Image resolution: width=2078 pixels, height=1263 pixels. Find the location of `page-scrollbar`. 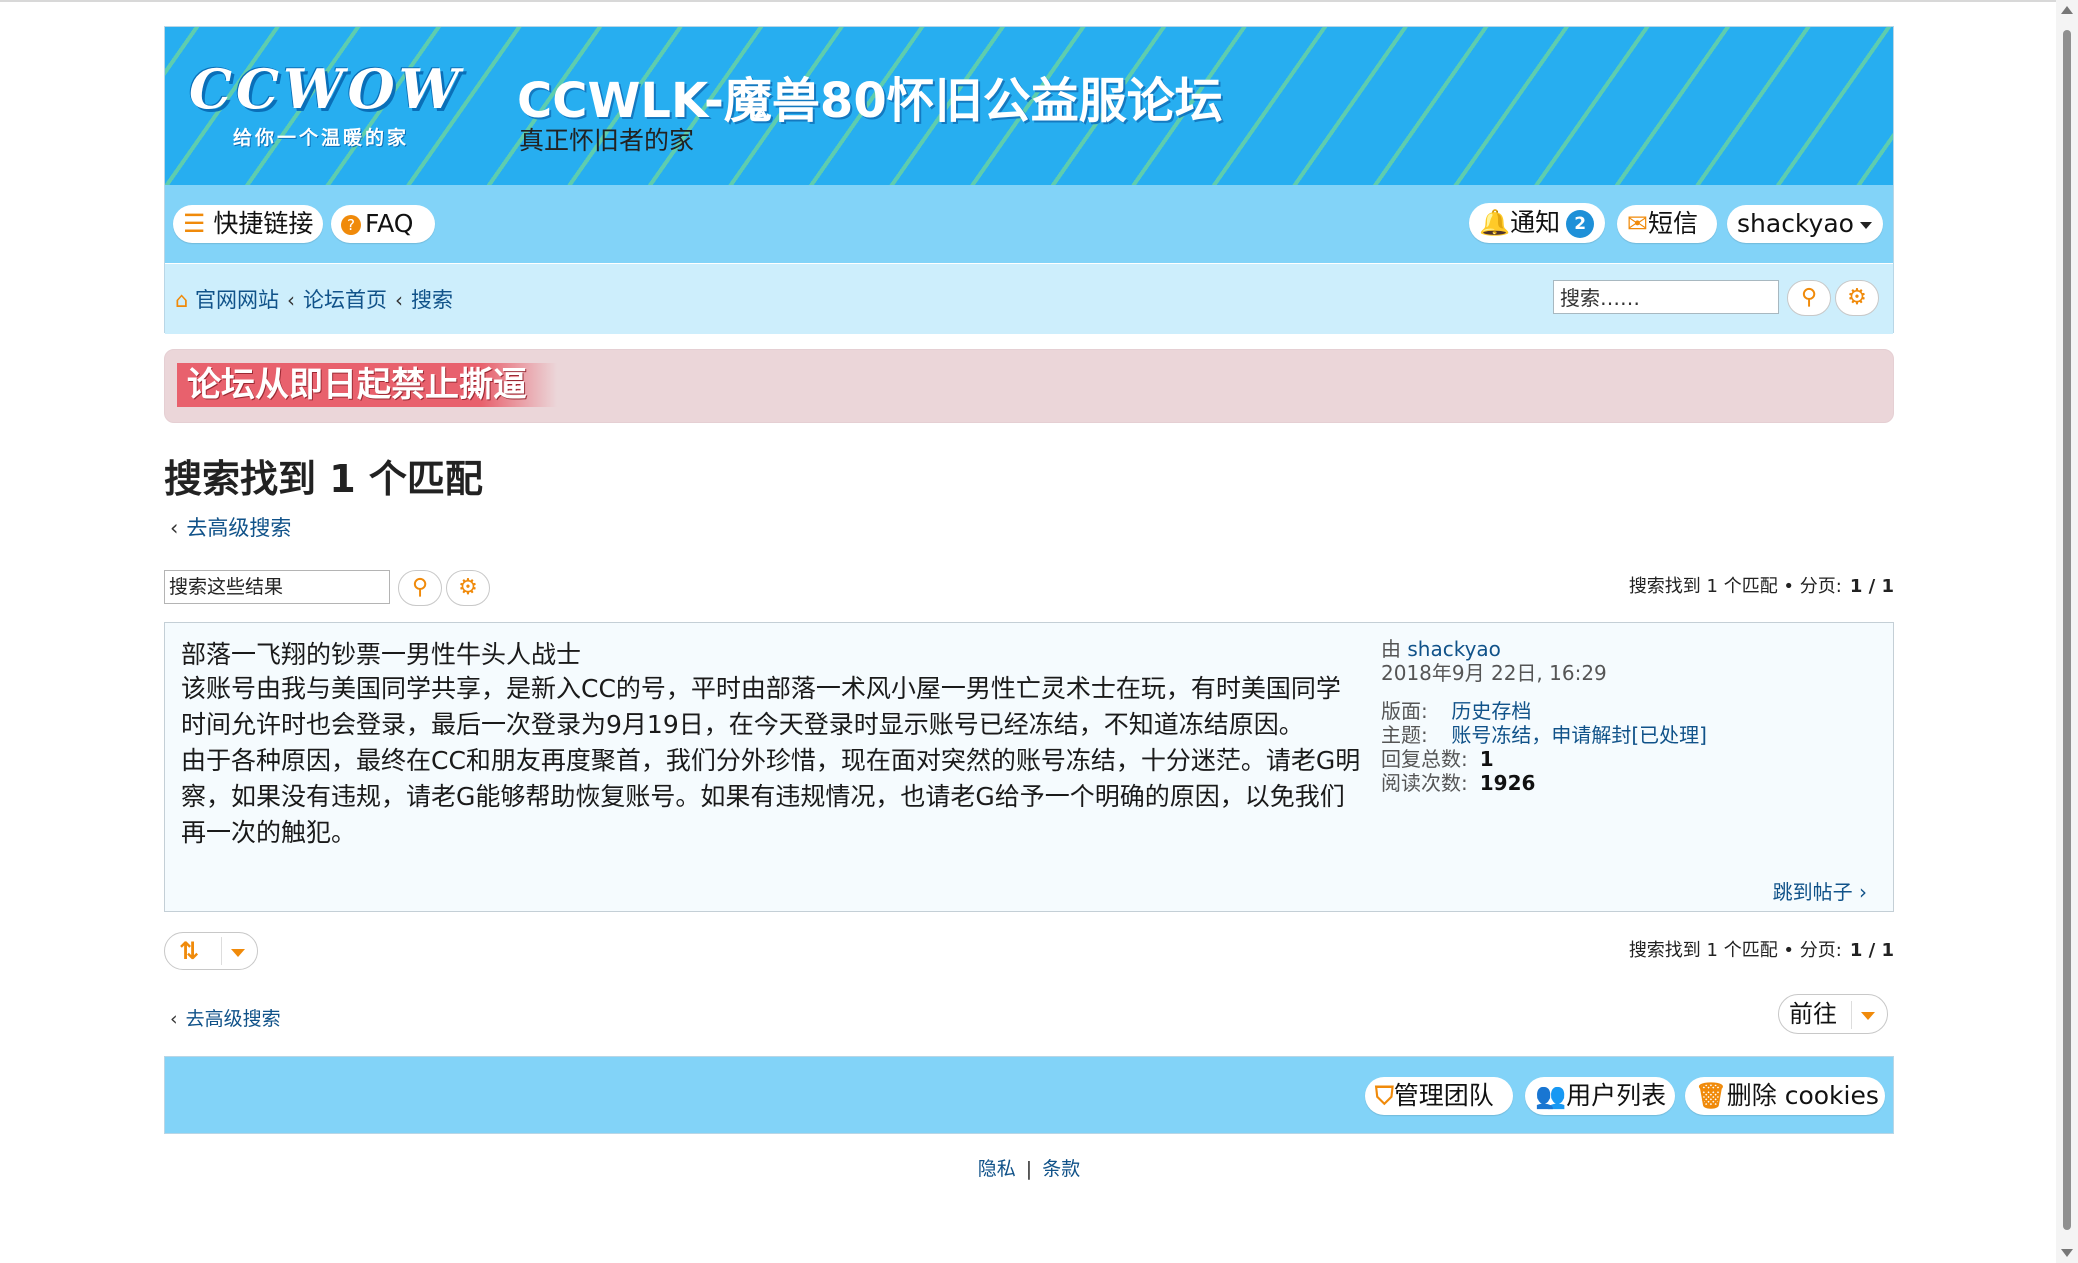

page-scrollbar is located at coordinates (2067, 631).